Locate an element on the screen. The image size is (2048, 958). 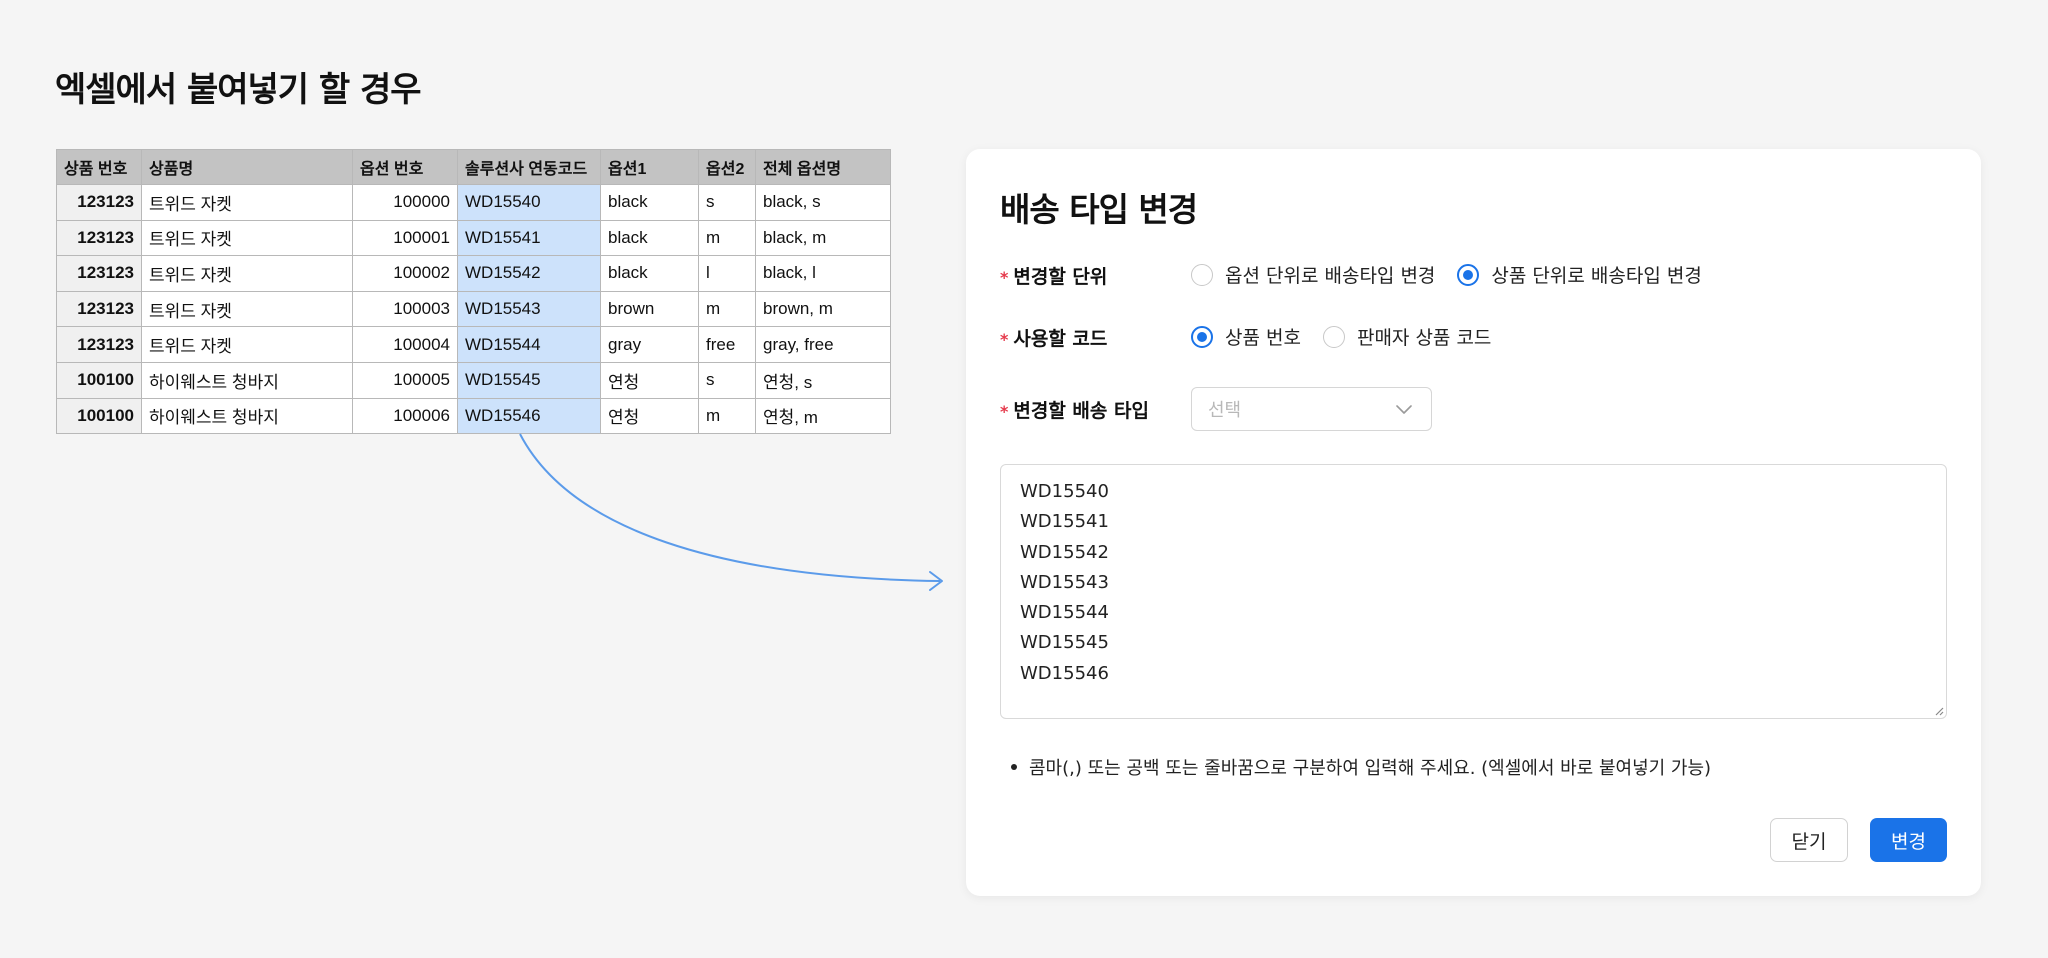
delivery-type-select: 선택 is located at coordinates (1311, 409).